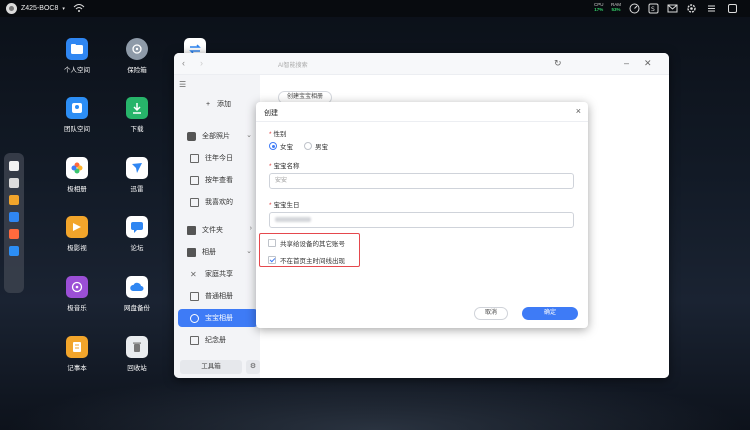 This screenshot has width=750, height=430. I want to click on toolbox-button: 工具箱, so click(211, 367).